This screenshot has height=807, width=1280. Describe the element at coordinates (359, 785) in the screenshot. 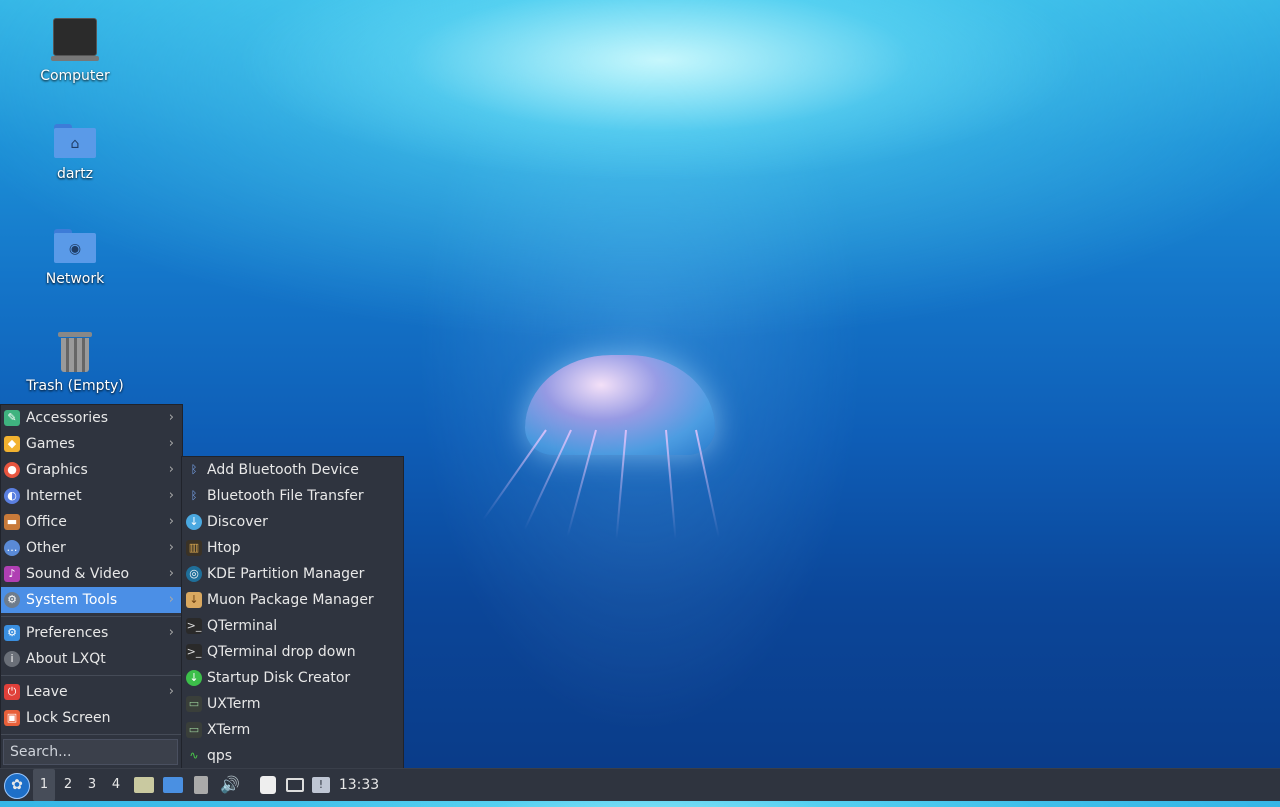

I see `clock: 13:33` at that location.